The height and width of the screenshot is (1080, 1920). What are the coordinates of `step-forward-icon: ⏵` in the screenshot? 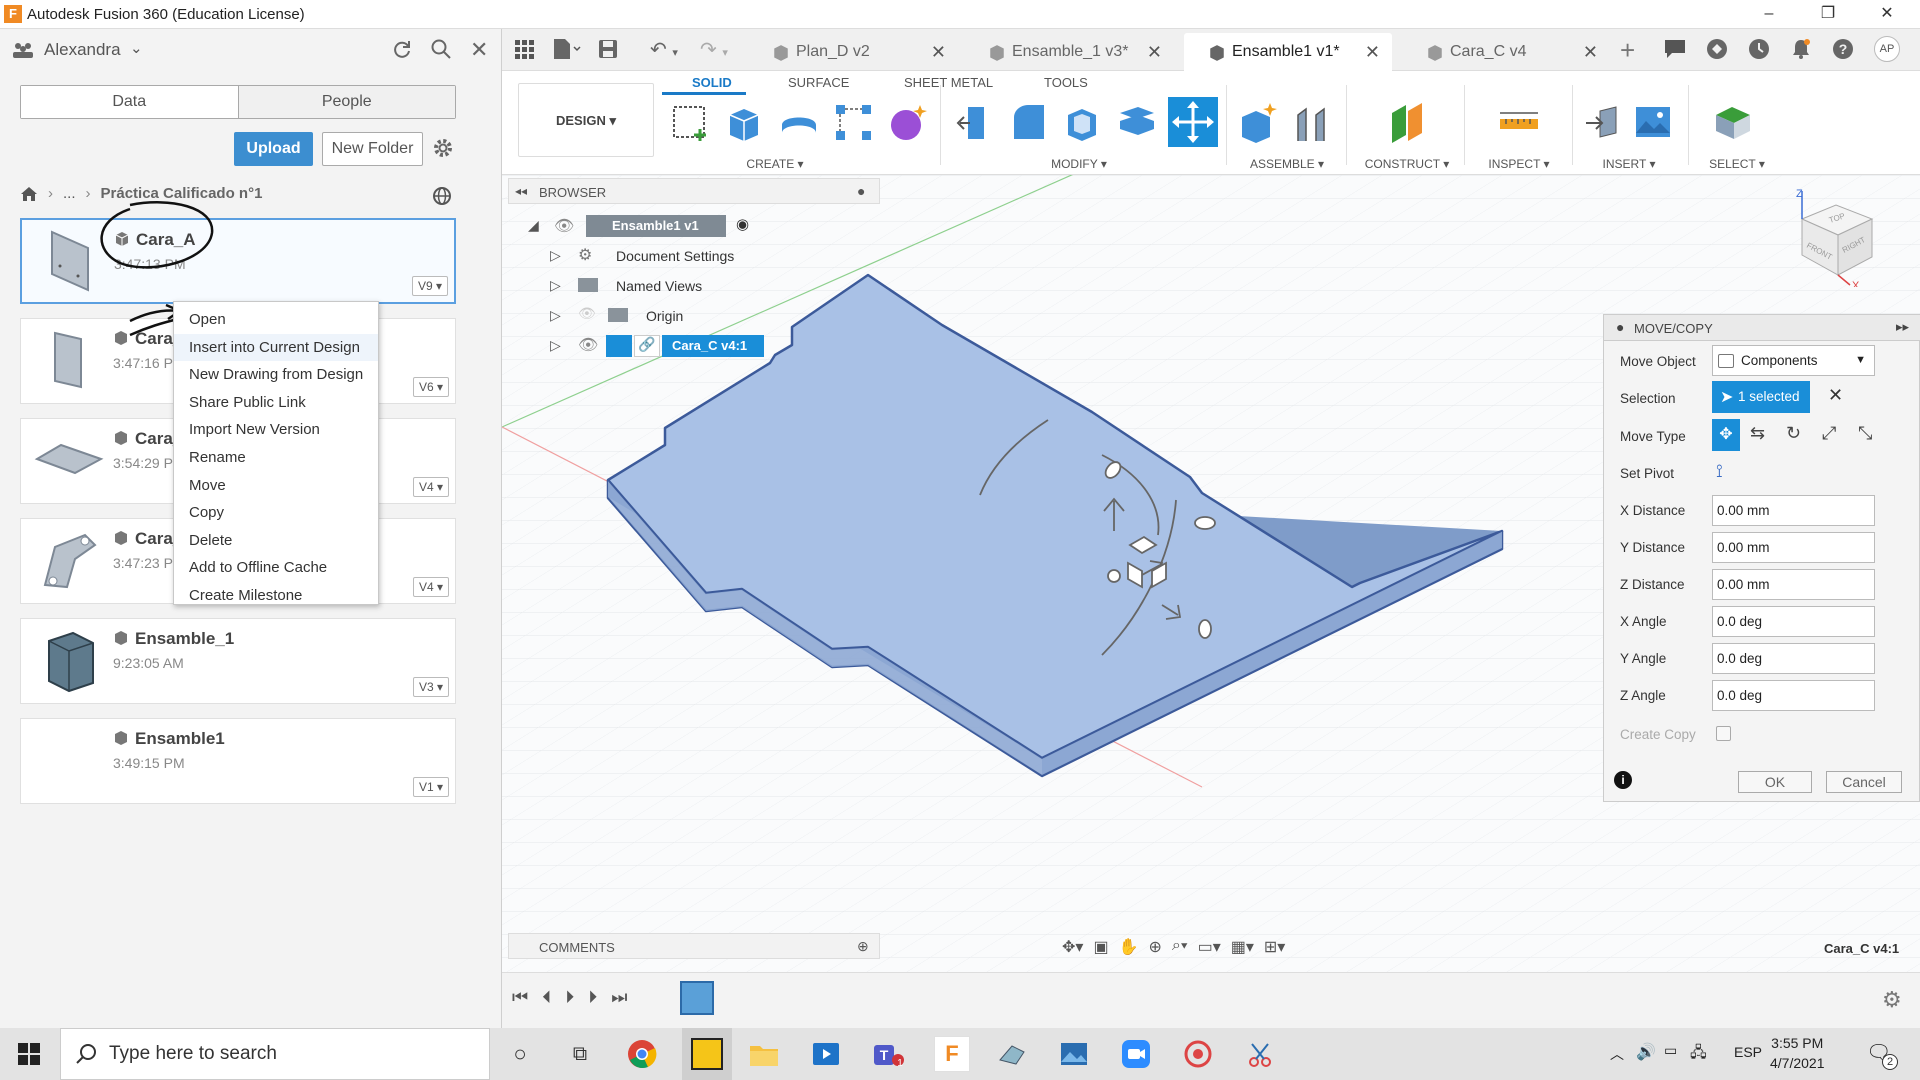 It's located at (592, 997).